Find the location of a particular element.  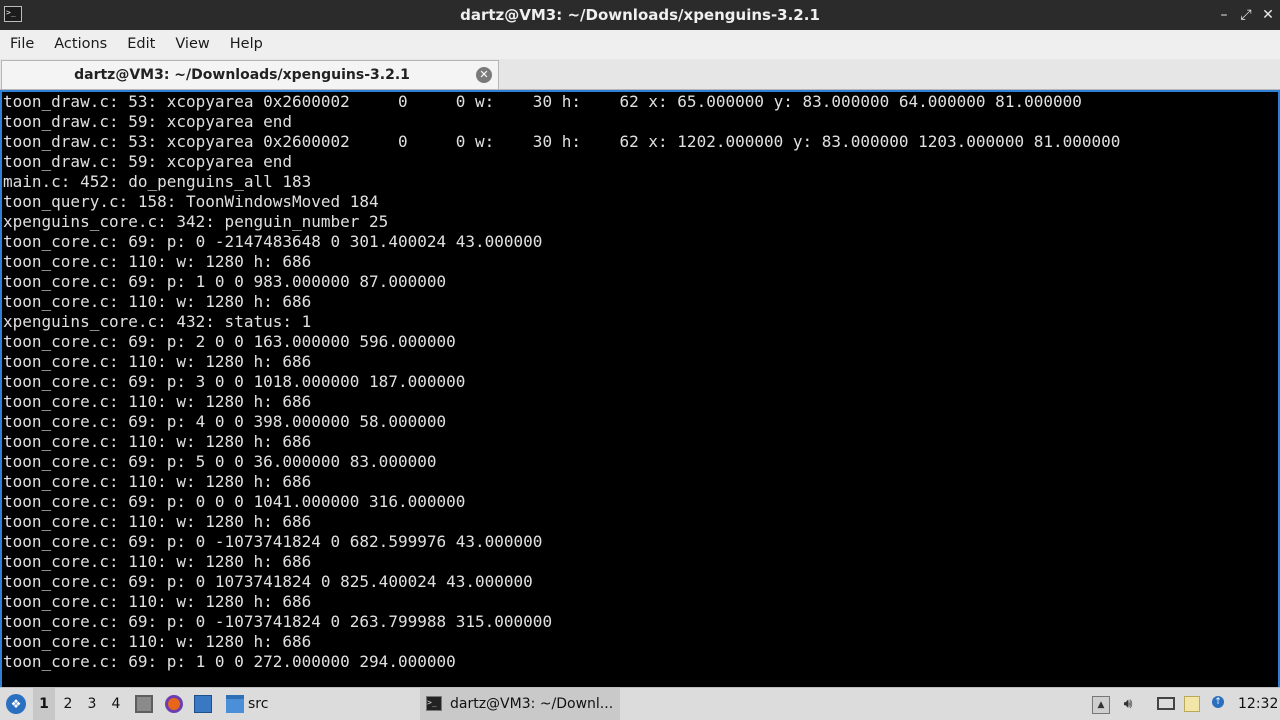

firefox-icon is located at coordinates (174, 704).